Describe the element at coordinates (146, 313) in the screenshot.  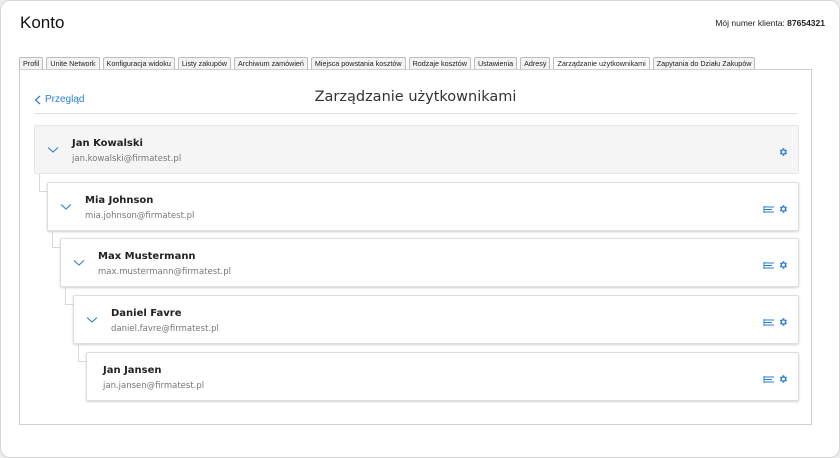
I see `user-name: Daniel Favre` at that location.